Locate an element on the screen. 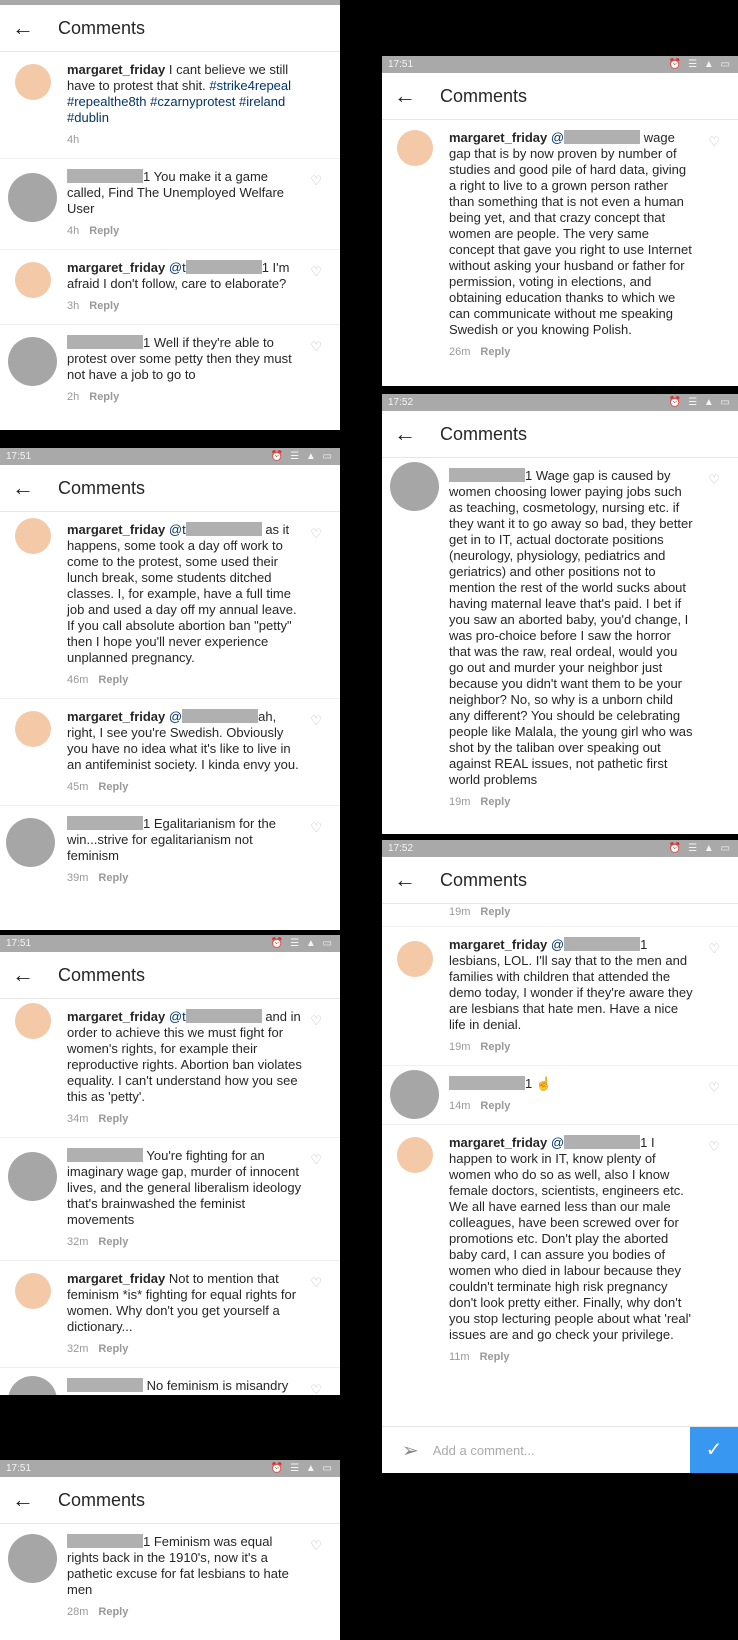 The image size is (738, 1640). comment-time: 11m is located at coordinates (459, 1357).